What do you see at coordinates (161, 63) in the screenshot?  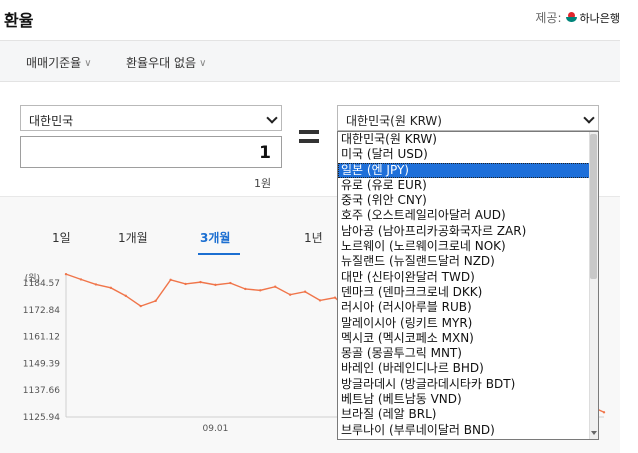 I see `preferential-label: 환율우대 없음` at bounding box center [161, 63].